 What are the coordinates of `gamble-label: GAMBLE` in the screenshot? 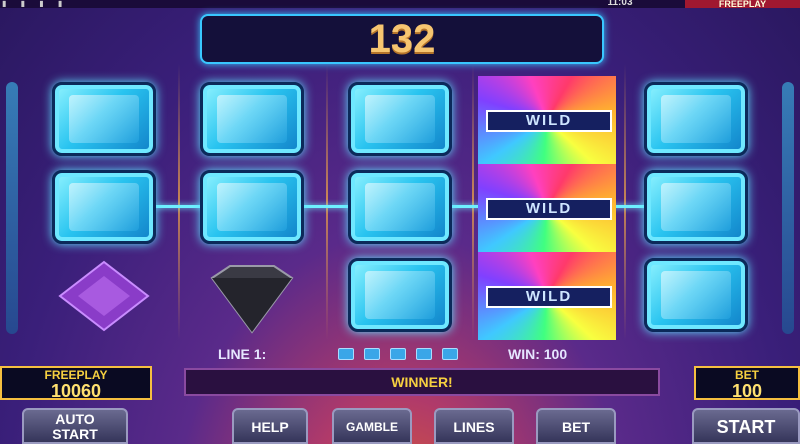 It's located at (372, 427).